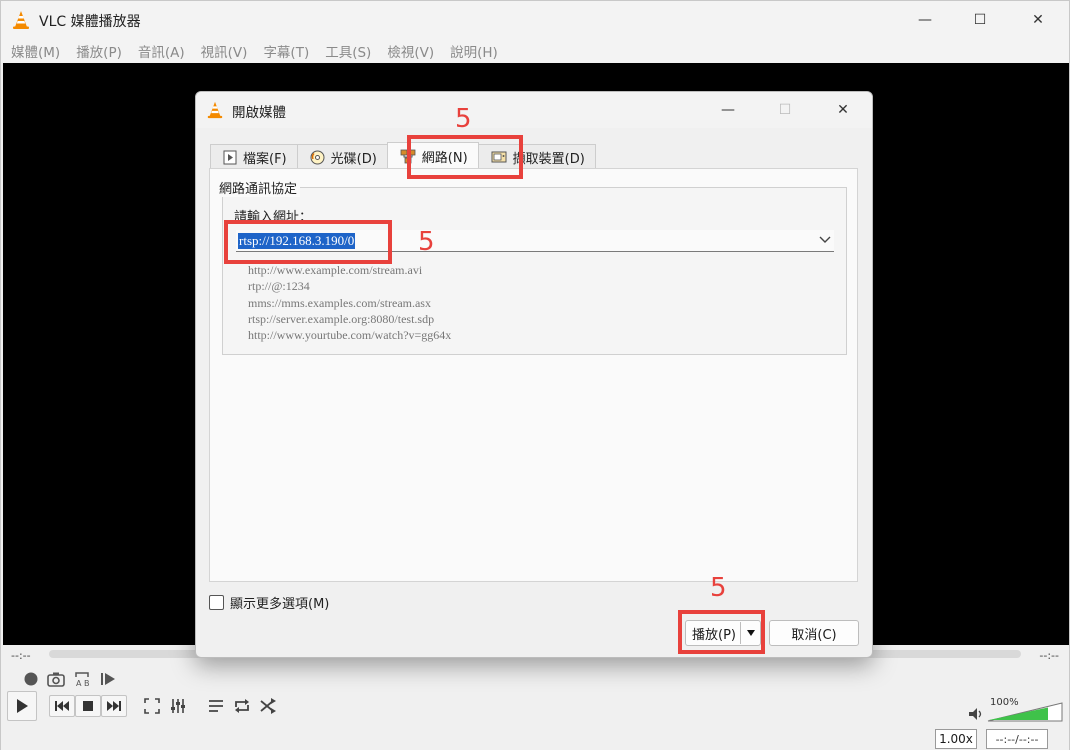 The image size is (1070, 750). Describe the element at coordinates (814, 633) in the screenshot. I see `cancel-button: 取消(C)` at that location.